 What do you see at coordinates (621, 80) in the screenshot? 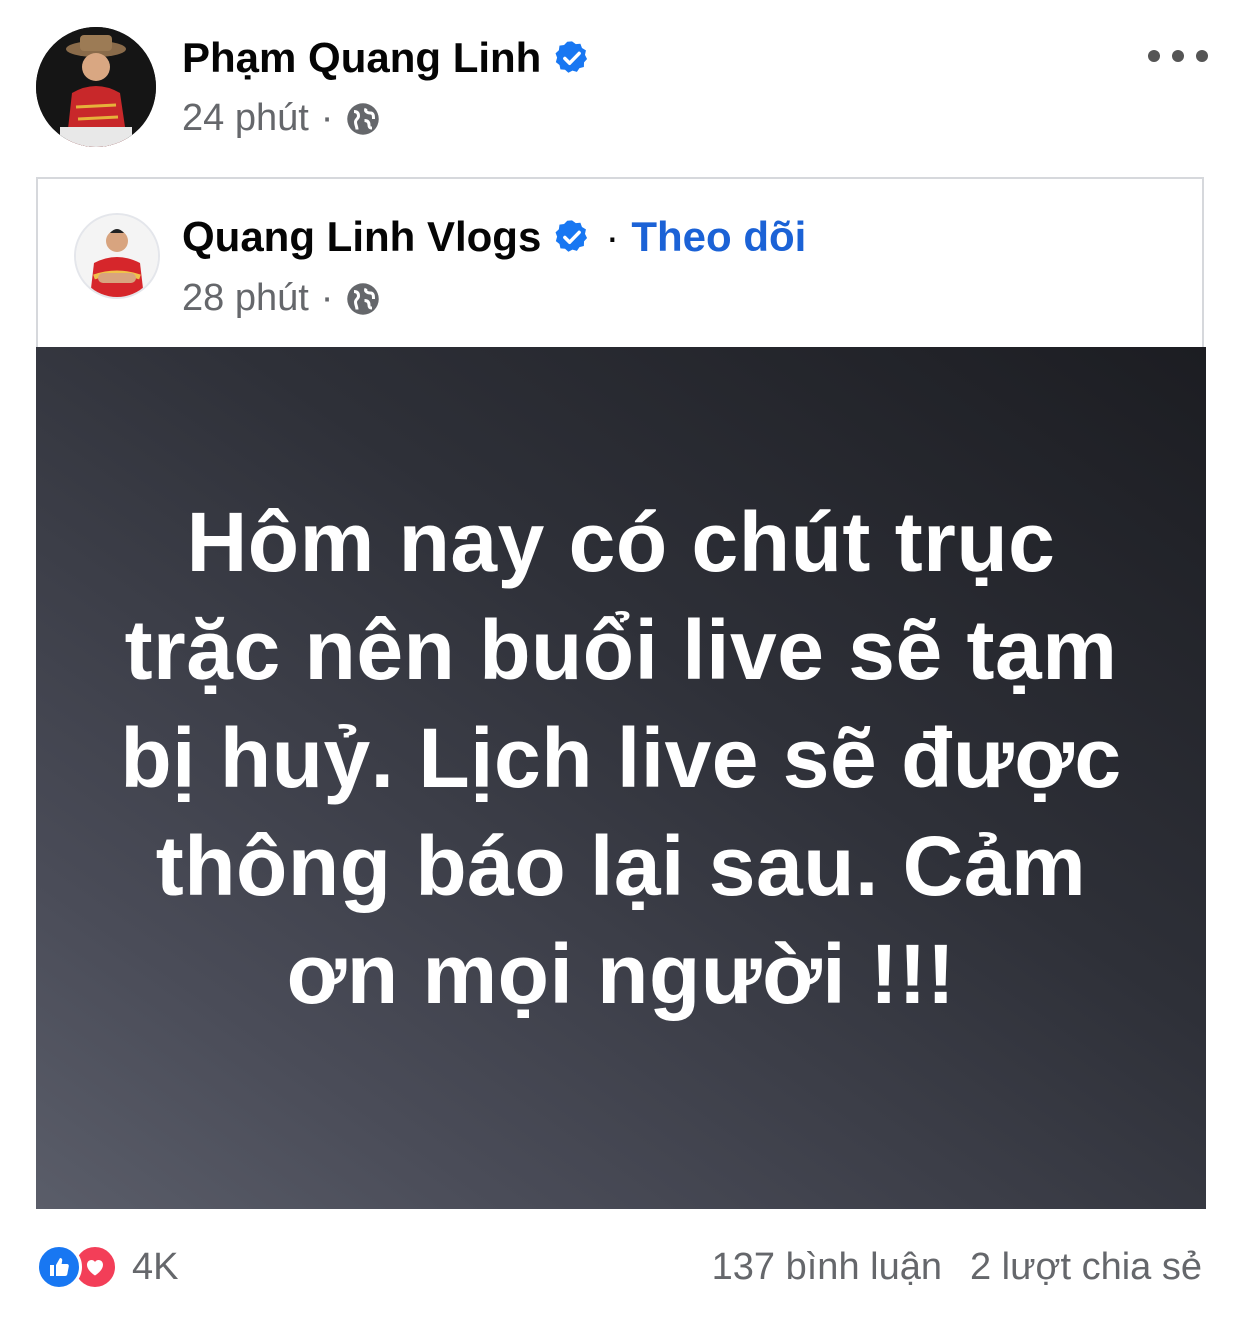
I see `post-header: Phạm Quang Linh 24 phút ·` at bounding box center [621, 80].